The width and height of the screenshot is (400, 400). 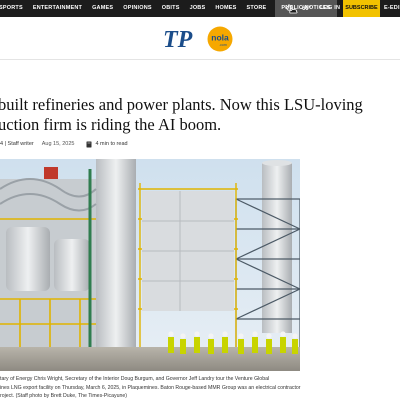 What do you see at coordinates (291, 8) in the screenshot?
I see `partly-sunny-icon` at bounding box center [291, 8].